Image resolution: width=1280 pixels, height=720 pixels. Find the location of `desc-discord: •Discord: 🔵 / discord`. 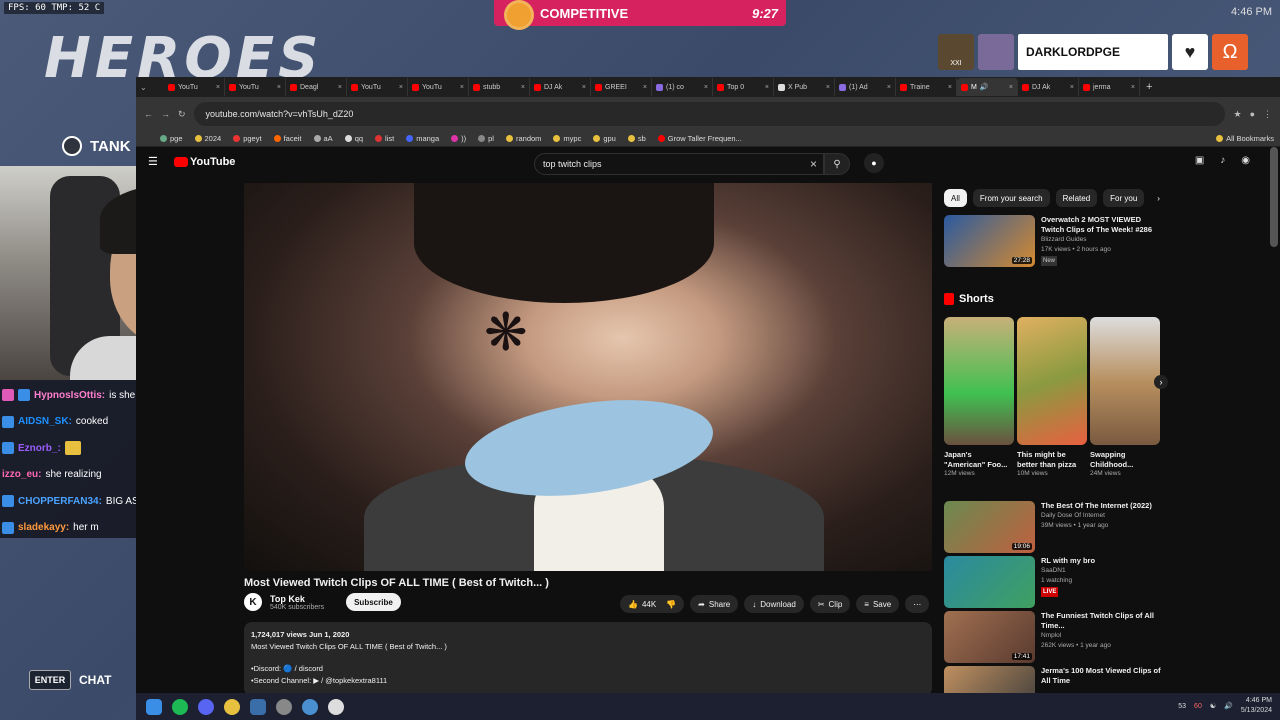

desc-discord: •Discord: 🔵 / discord is located at coordinates (588, 669).